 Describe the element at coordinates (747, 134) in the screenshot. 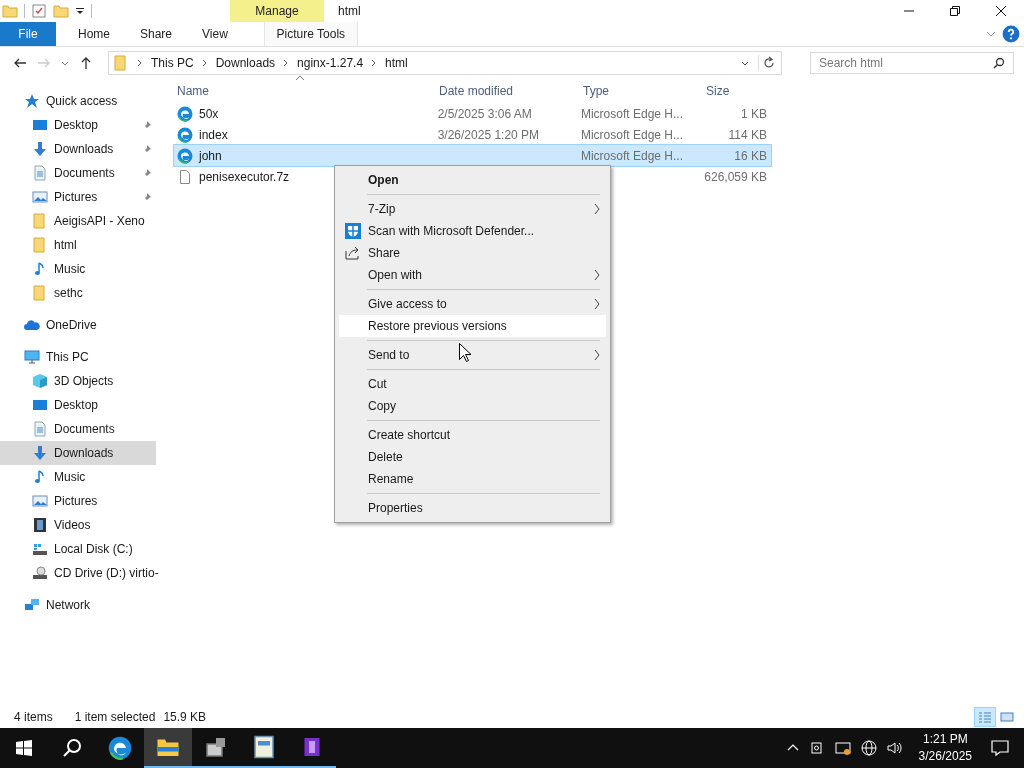

I see `file-size: 114 KB` at that location.